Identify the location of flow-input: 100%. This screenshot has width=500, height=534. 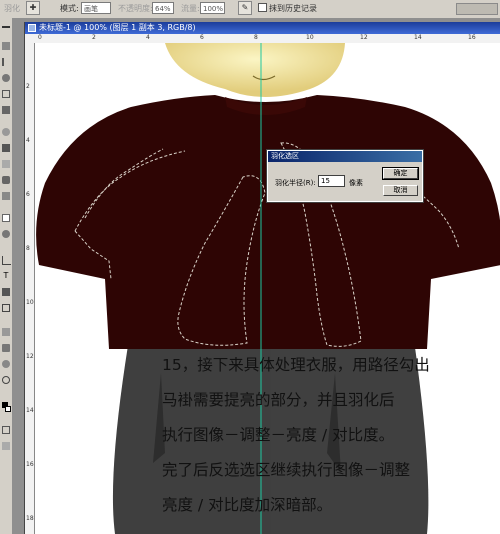
(212, 8).